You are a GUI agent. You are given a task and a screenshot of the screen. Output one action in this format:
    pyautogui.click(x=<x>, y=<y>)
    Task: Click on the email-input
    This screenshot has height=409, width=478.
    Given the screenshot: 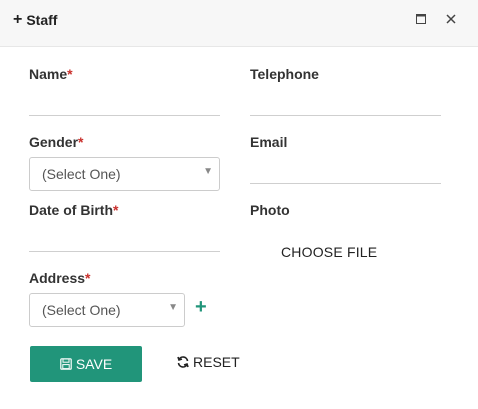 What is the action you would take?
    pyautogui.click(x=345, y=183)
    